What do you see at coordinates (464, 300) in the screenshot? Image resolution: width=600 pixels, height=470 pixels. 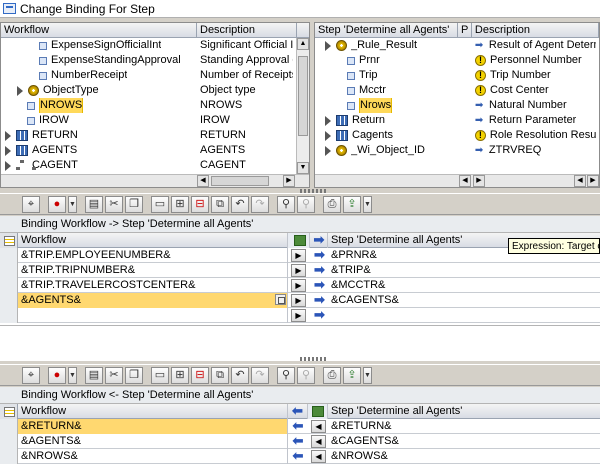 I see `step-expression-cell: &CAGENTS&` at bounding box center [464, 300].